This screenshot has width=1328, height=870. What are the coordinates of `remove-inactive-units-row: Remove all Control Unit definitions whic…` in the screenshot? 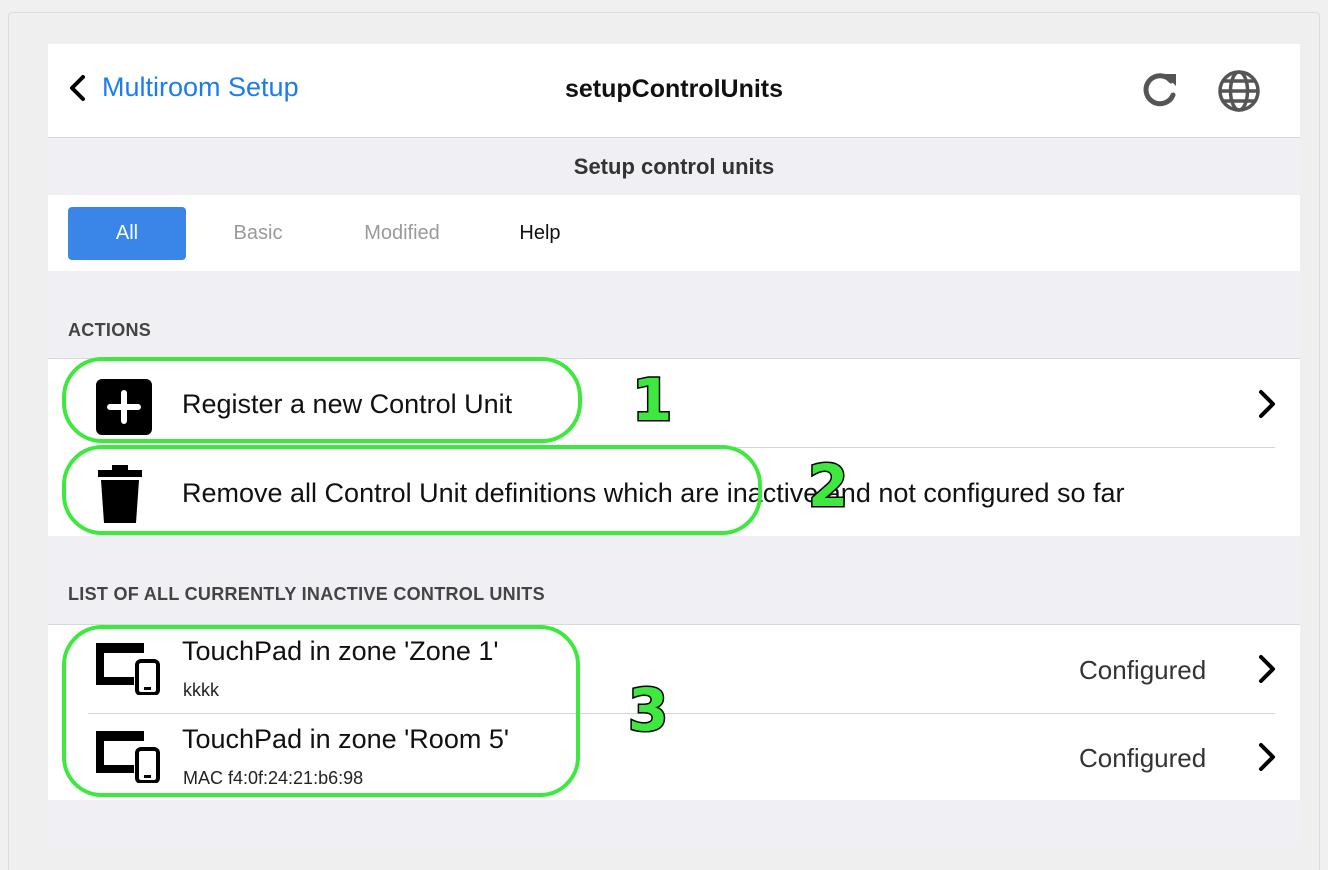 It's located at (674, 492).